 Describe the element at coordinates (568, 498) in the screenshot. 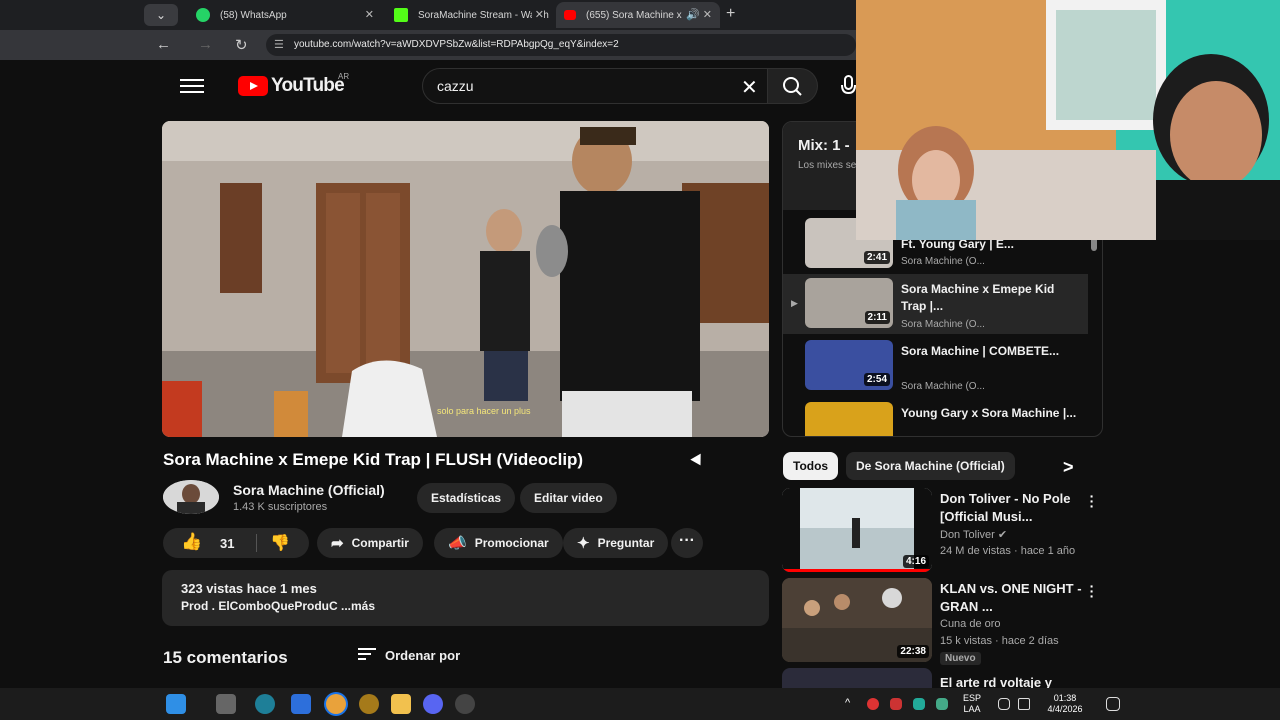

I see `edit-video-button: Editar video` at that location.